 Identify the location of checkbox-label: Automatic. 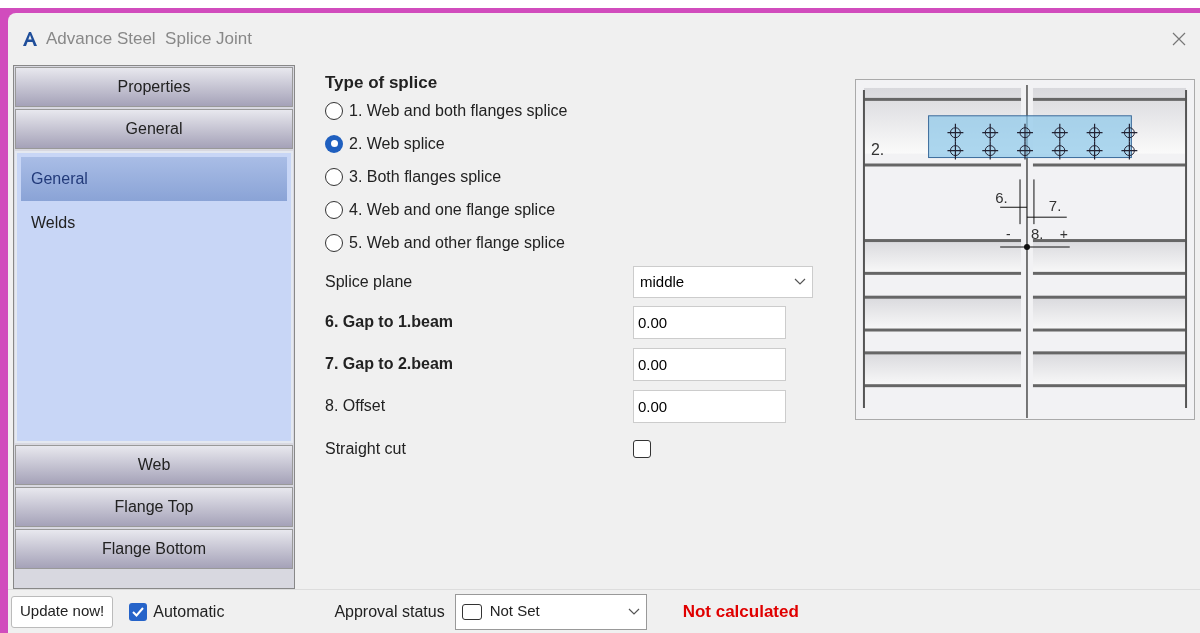
(189, 611).